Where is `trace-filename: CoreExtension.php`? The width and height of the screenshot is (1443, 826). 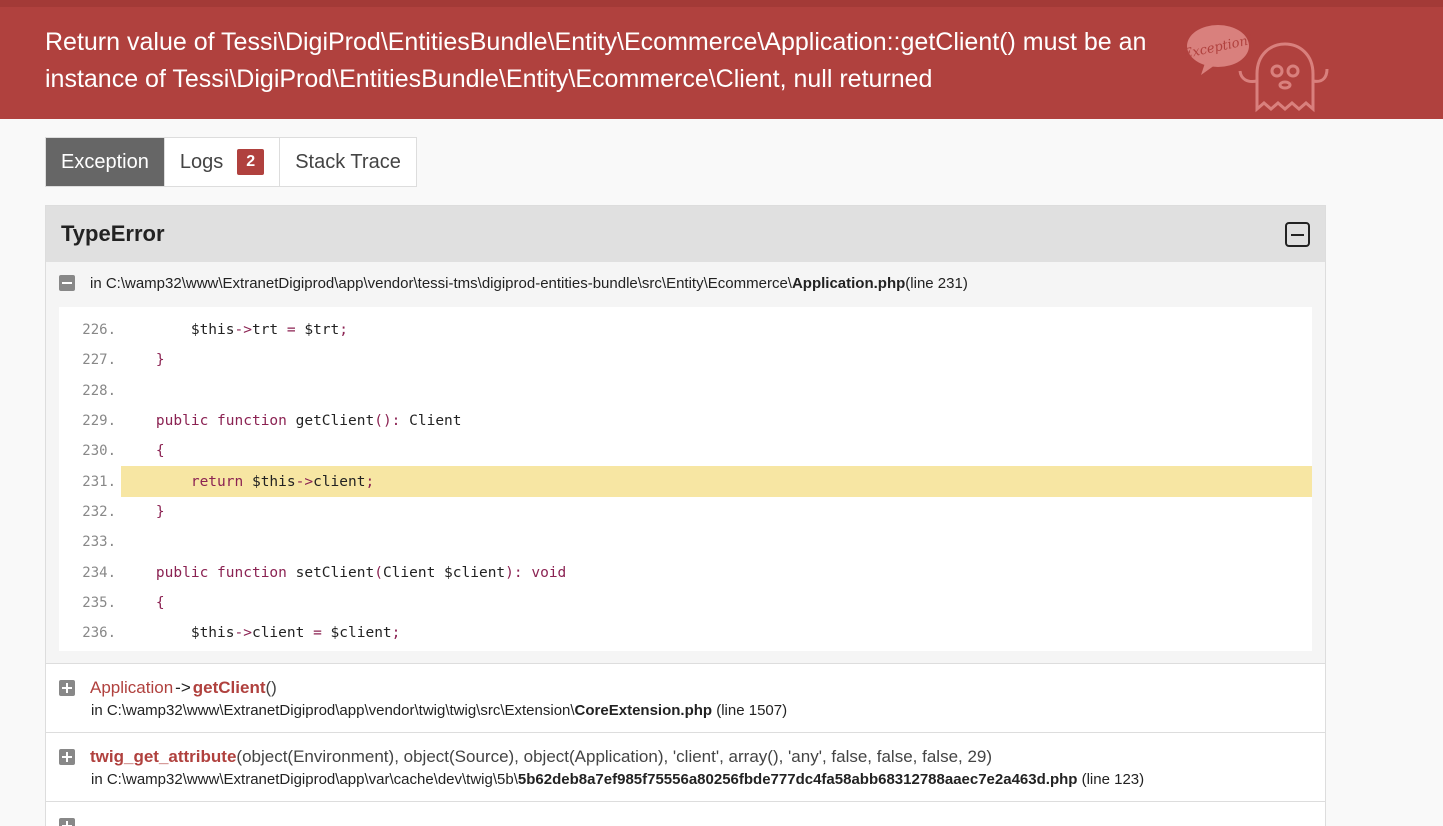 trace-filename: CoreExtension.php is located at coordinates (643, 711).